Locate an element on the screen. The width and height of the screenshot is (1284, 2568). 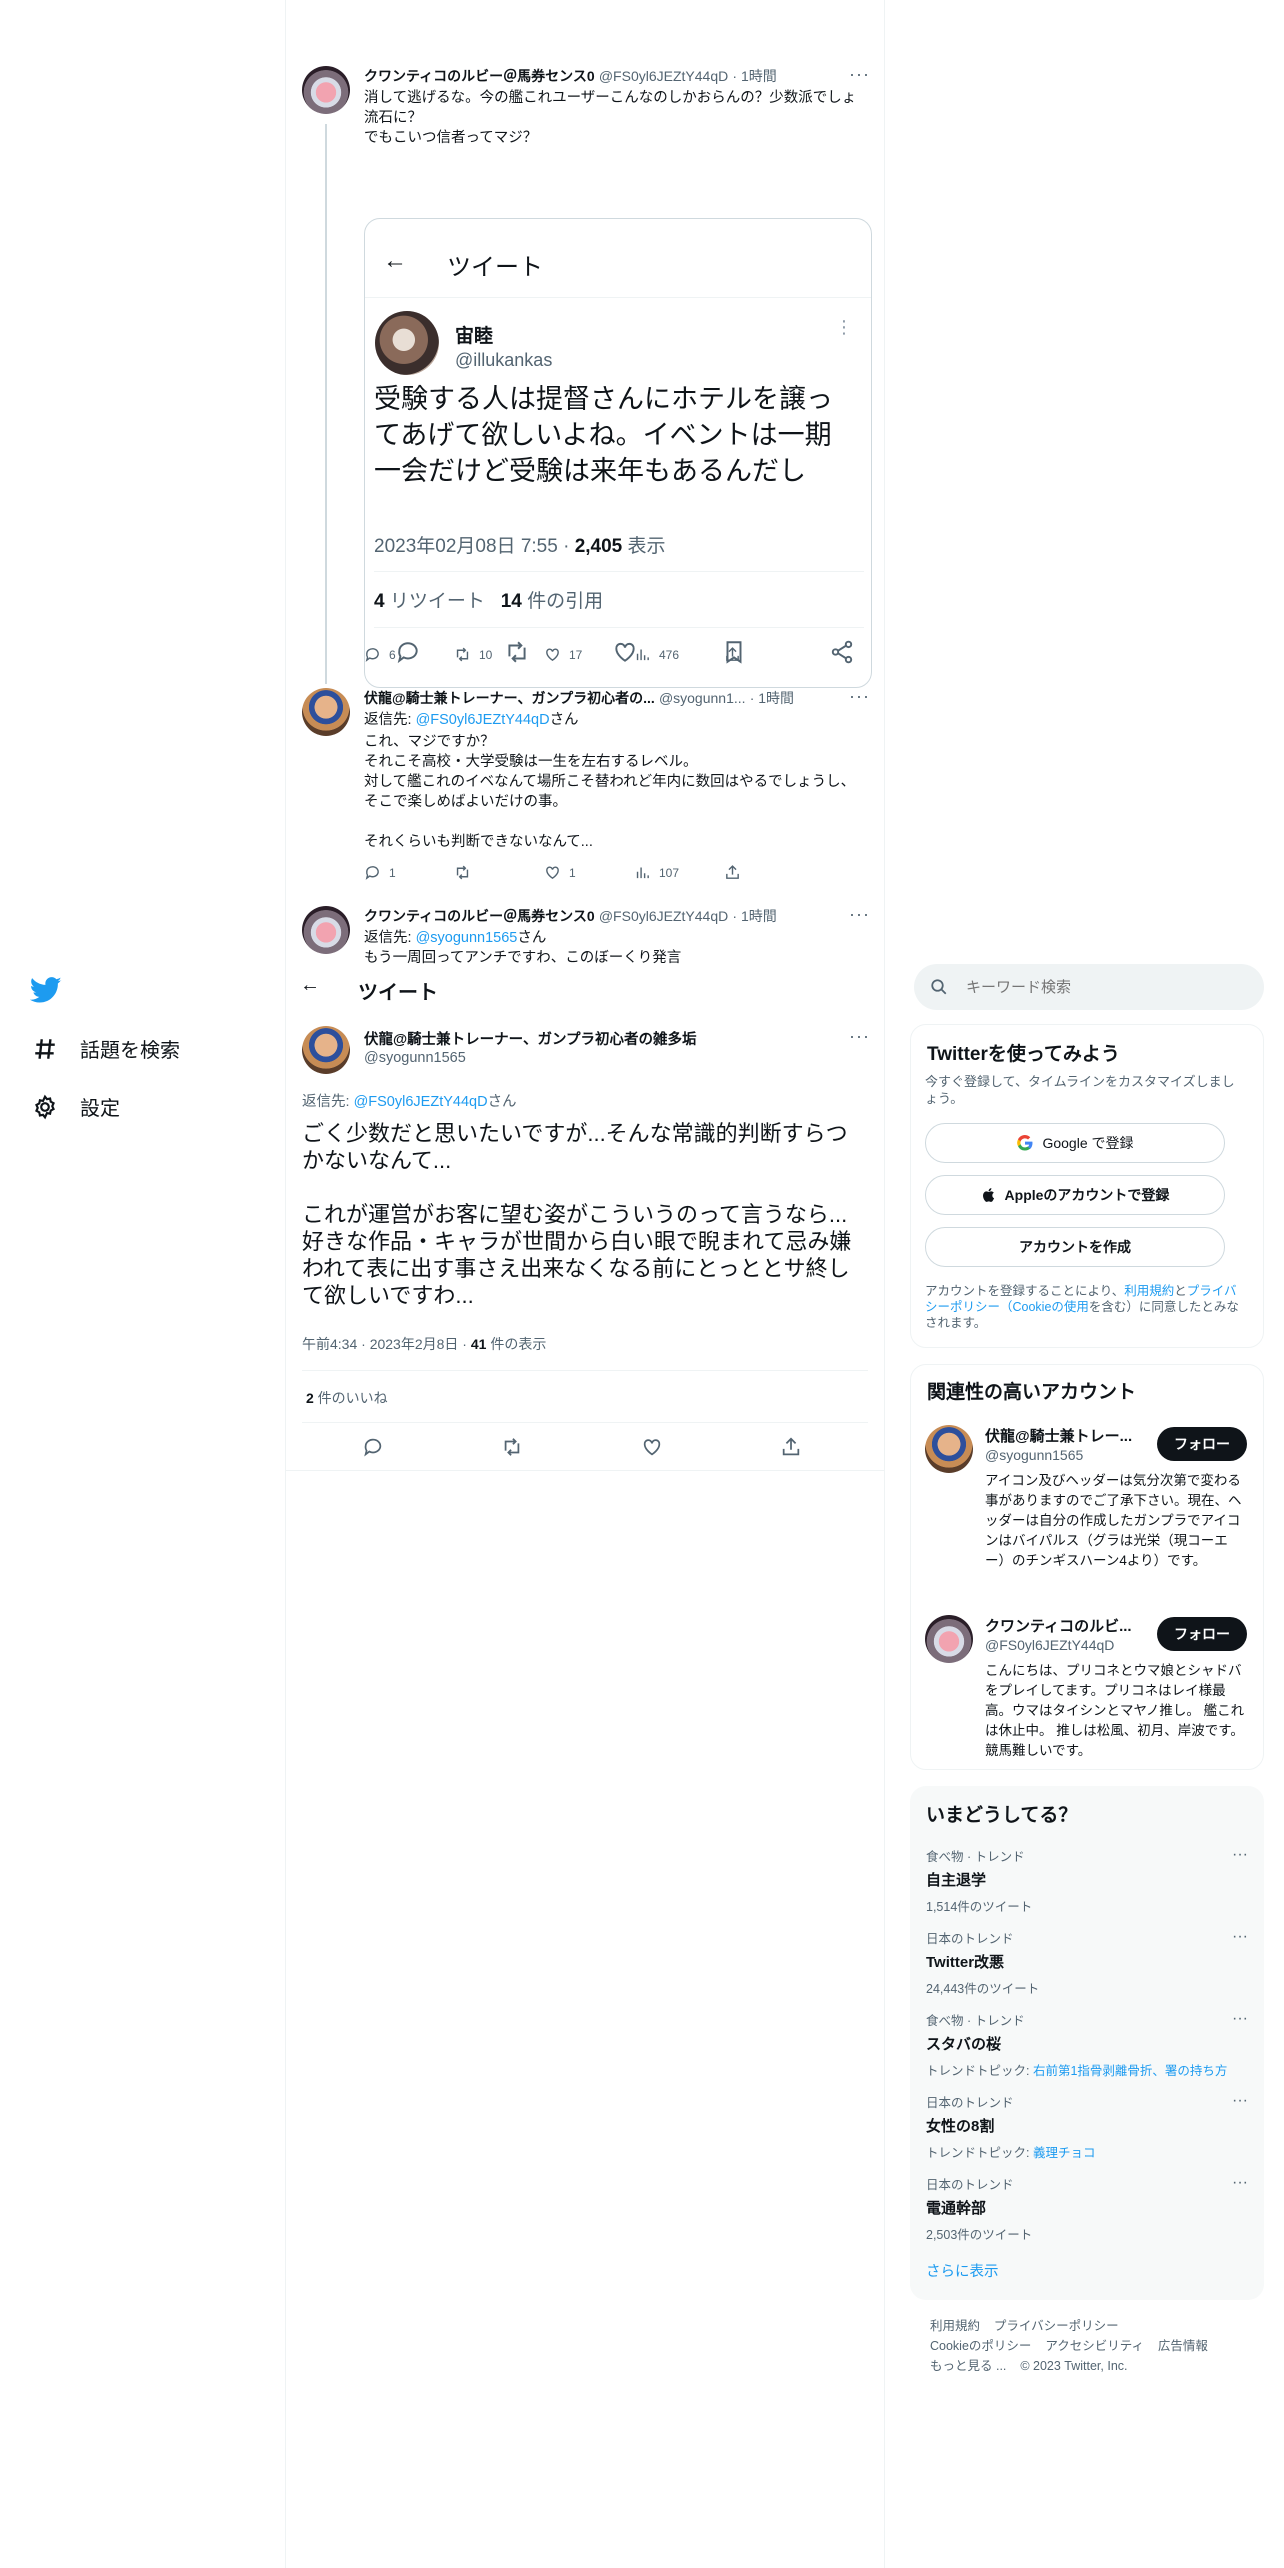
author-handle: @syogunn1565 is located at coordinates (415, 1058).